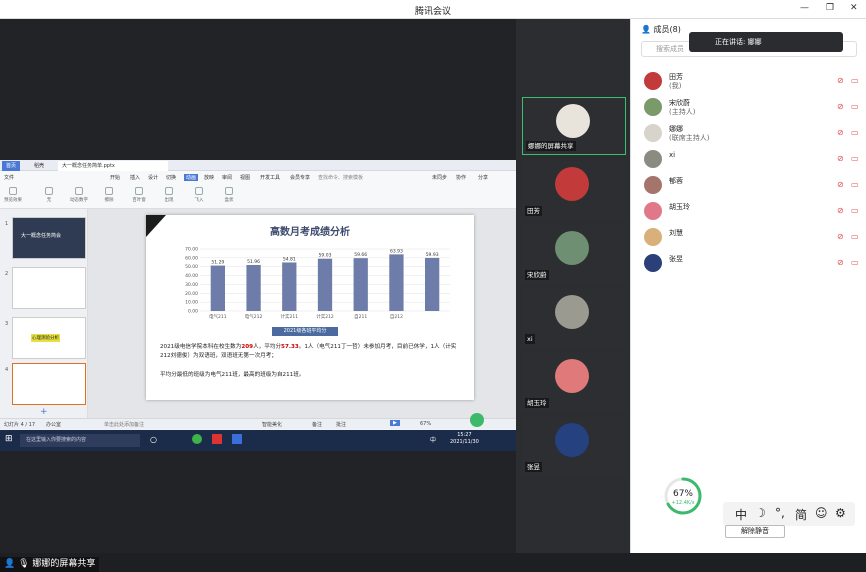 This screenshot has height=572, width=866. What do you see at coordinates (300, 177) in the screenshot?
I see `menu-member: 会员专享` at bounding box center [300, 177].